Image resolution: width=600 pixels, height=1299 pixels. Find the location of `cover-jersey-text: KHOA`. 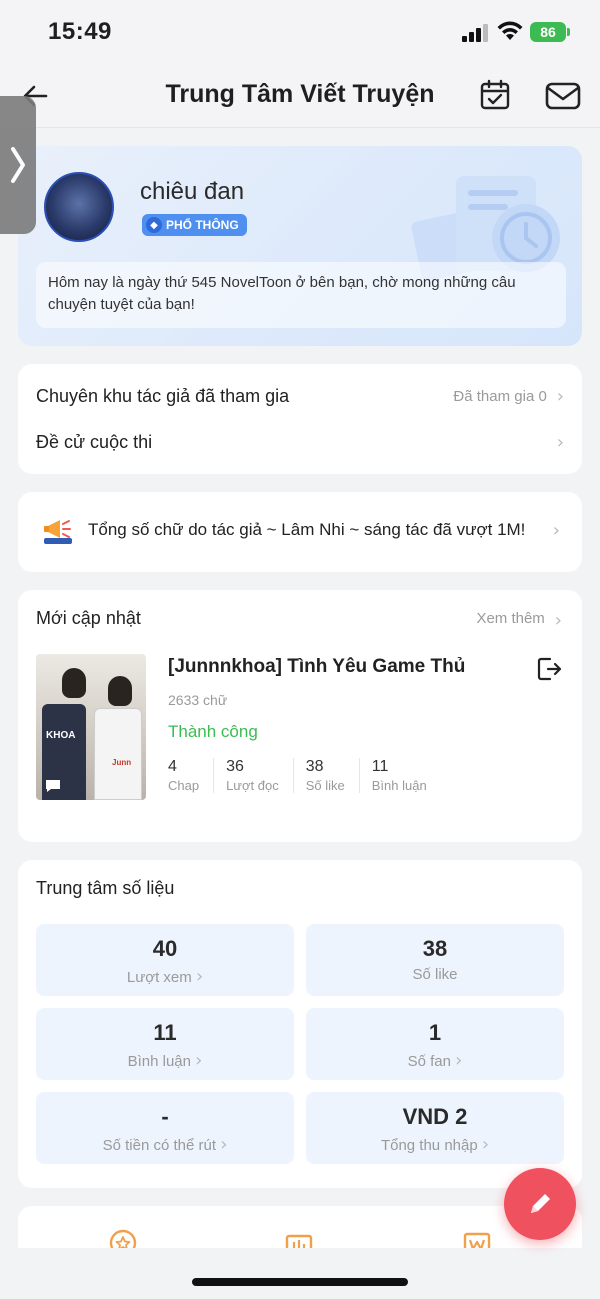

cover-jersey-text: KHOA is located at coordinates (61, 735).